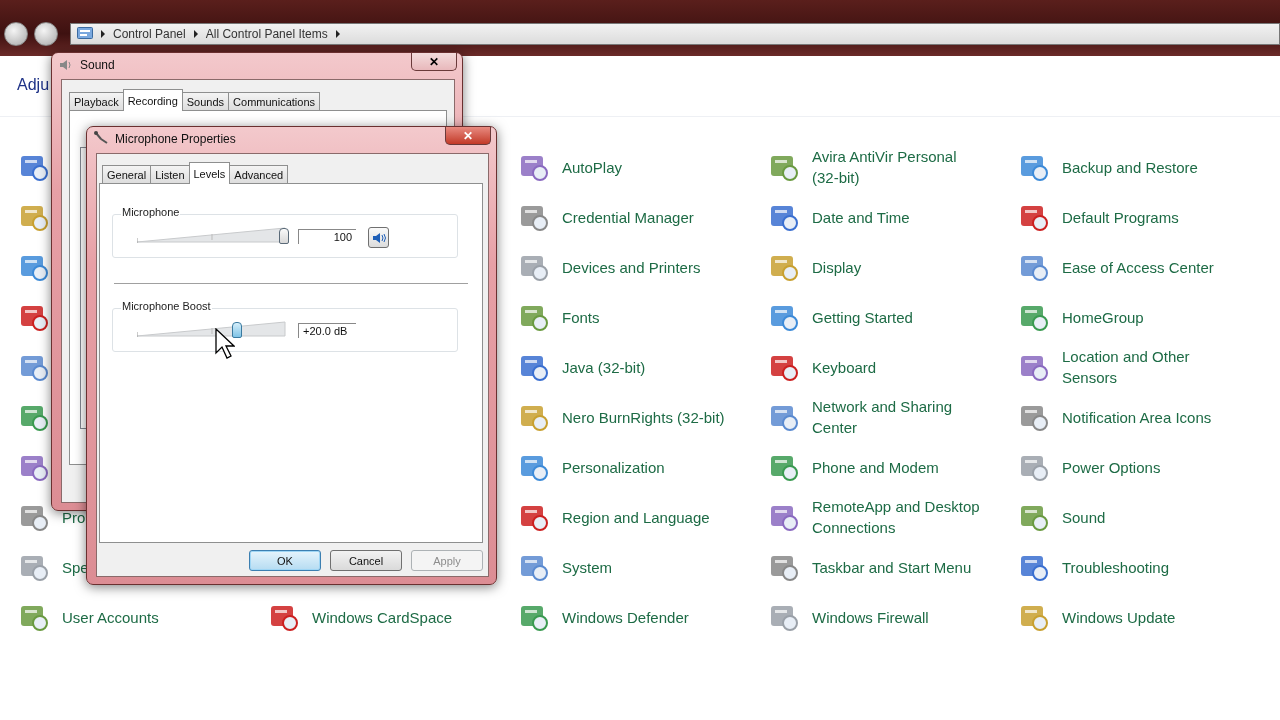 The height and width of the screenshot is (720, 1280). I want to click on dialog-button: OK, so click(285, 560).